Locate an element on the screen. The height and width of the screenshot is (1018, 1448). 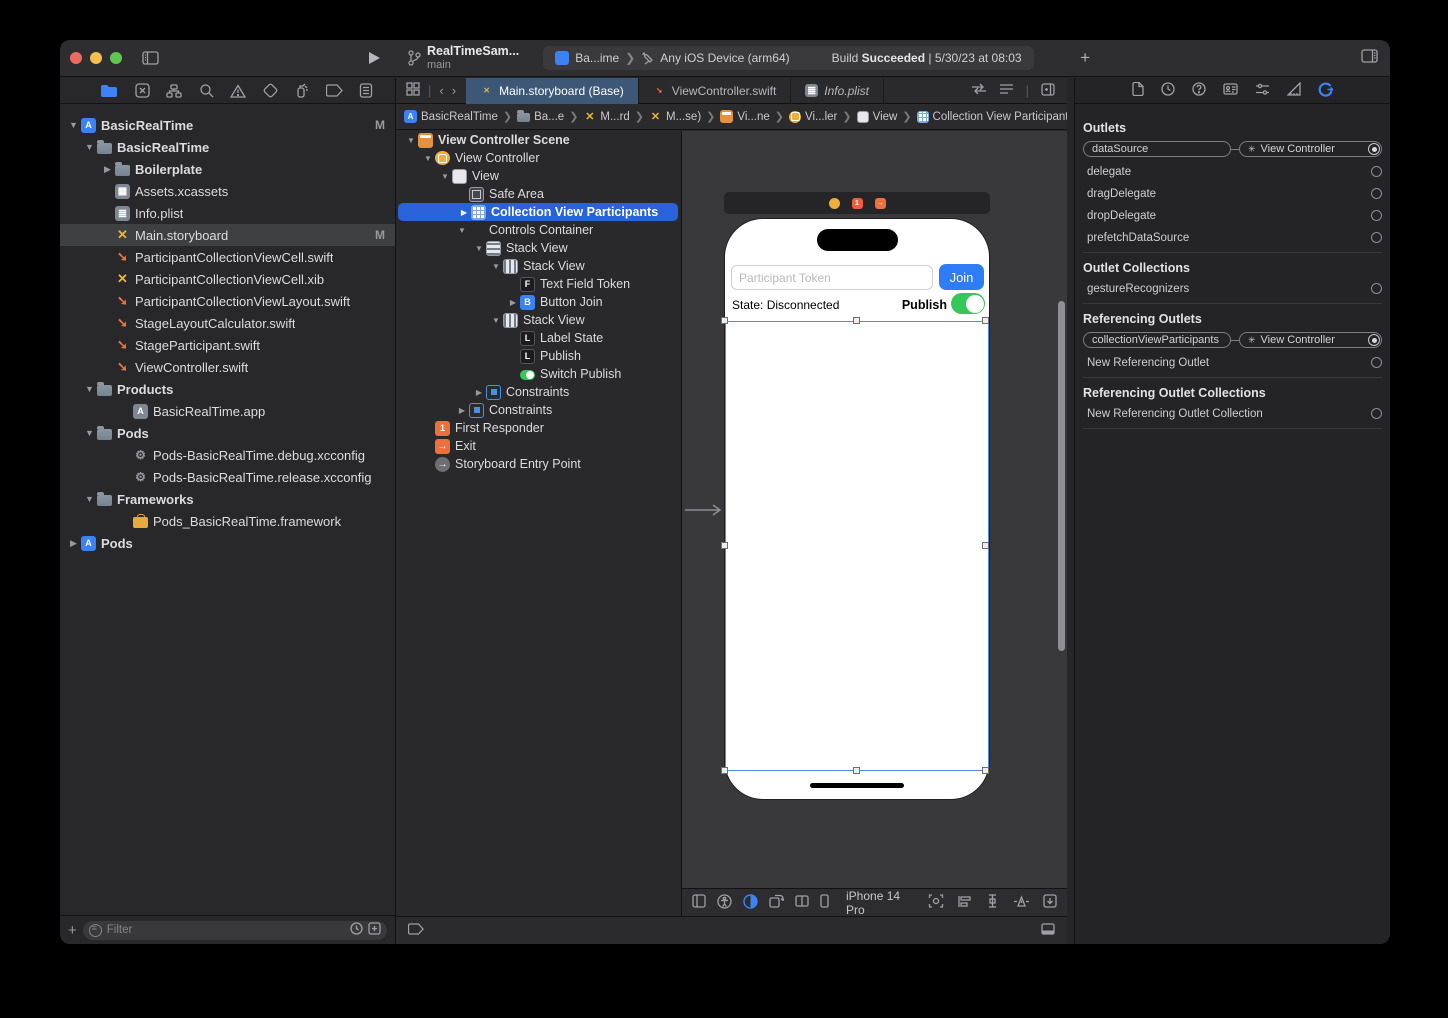
outline-row: Exit is located at coordinates (538, 446).